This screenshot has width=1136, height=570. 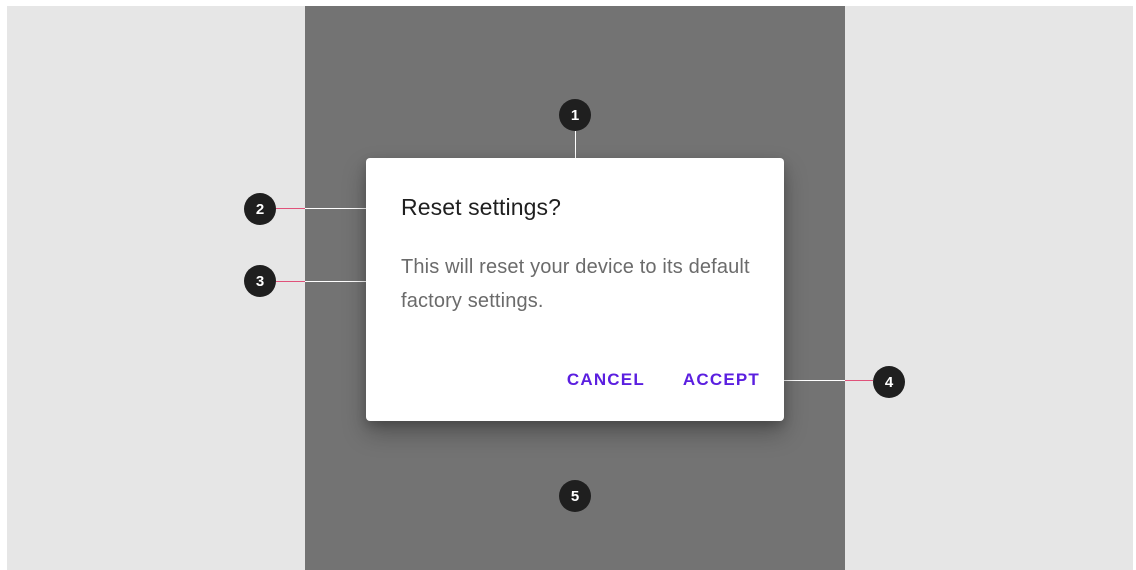 I want to click on callout-3-line, so click(x=290, y=281).